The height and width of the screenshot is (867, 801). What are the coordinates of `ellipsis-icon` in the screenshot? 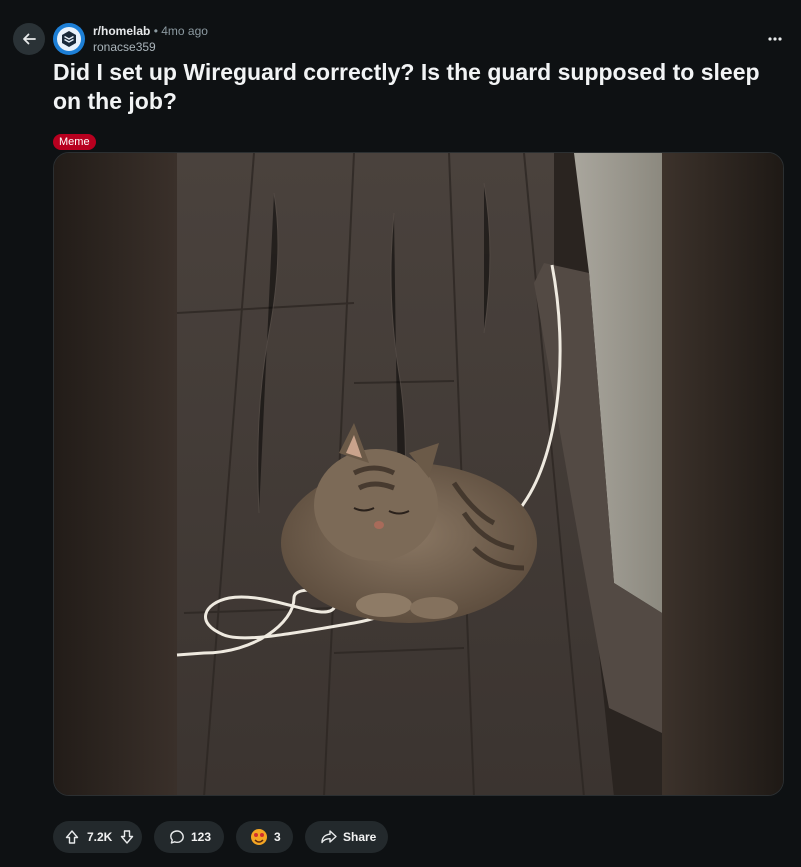 It's located at (775, 39).